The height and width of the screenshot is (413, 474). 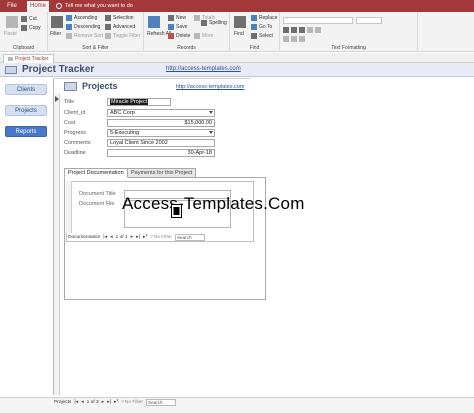 What do you see at coordinates (96, 173) in the screenshot?
I see `tab-project-documentation: Project Documentation` at bounding box center [96, 173].